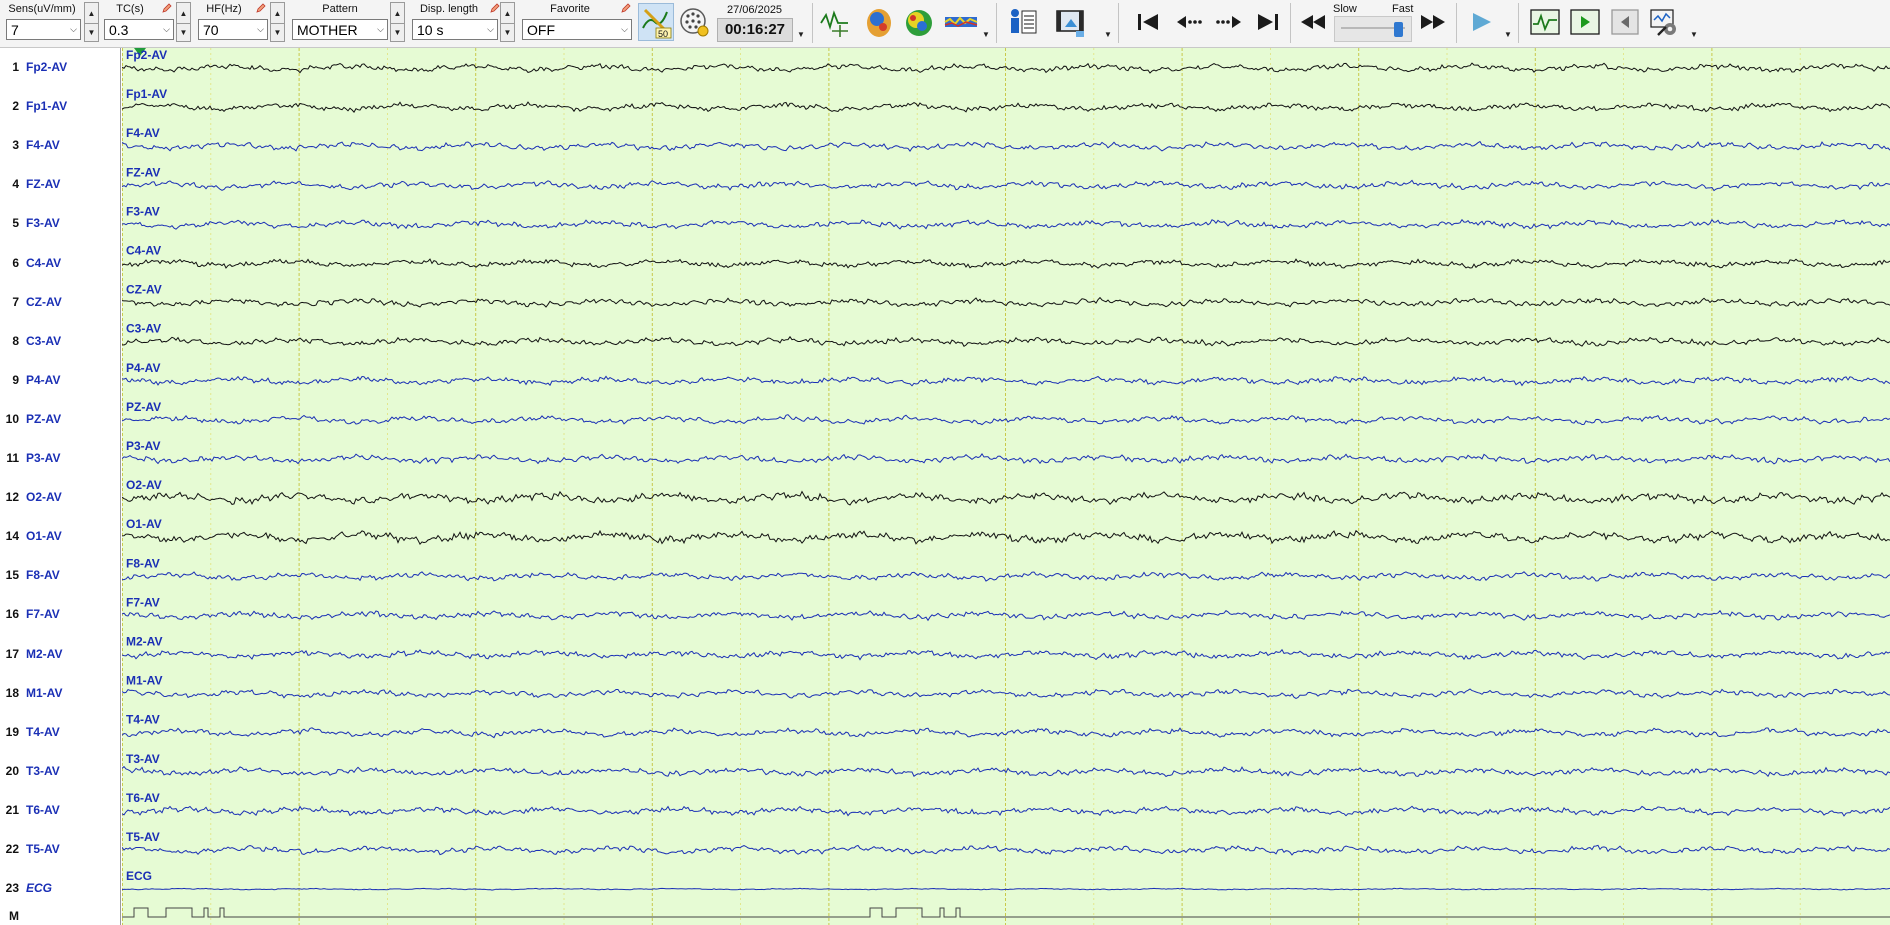  What do you see at coordinates (60, 850) in the screenshot?
I see `channel-row: 22 T5-AV` at bounding box center [60, 850].